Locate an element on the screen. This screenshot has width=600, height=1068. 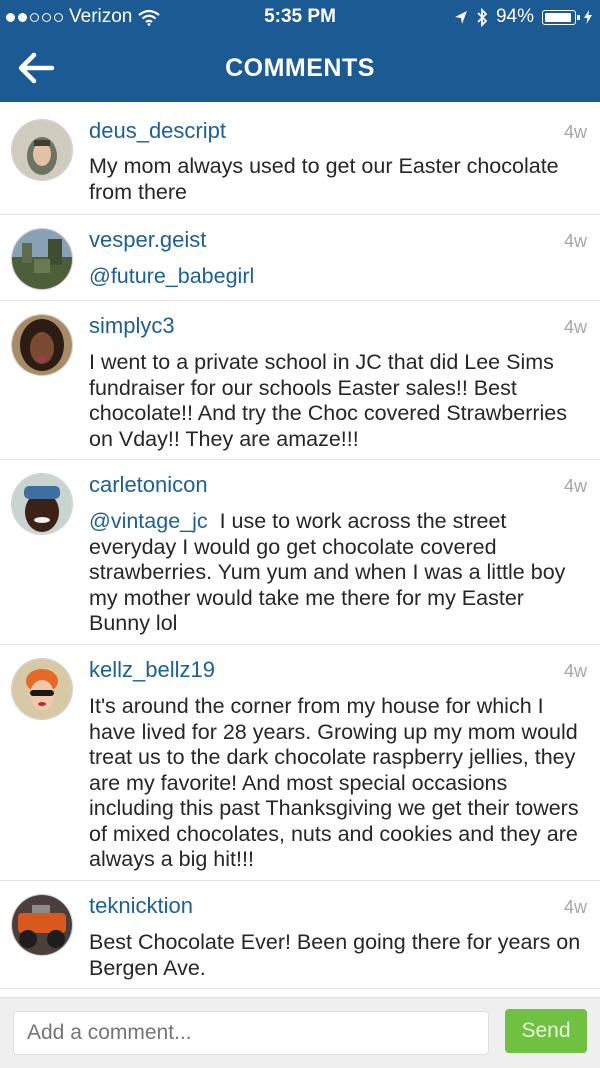
charging-bolt-icon is located at coordinates (588, 17).